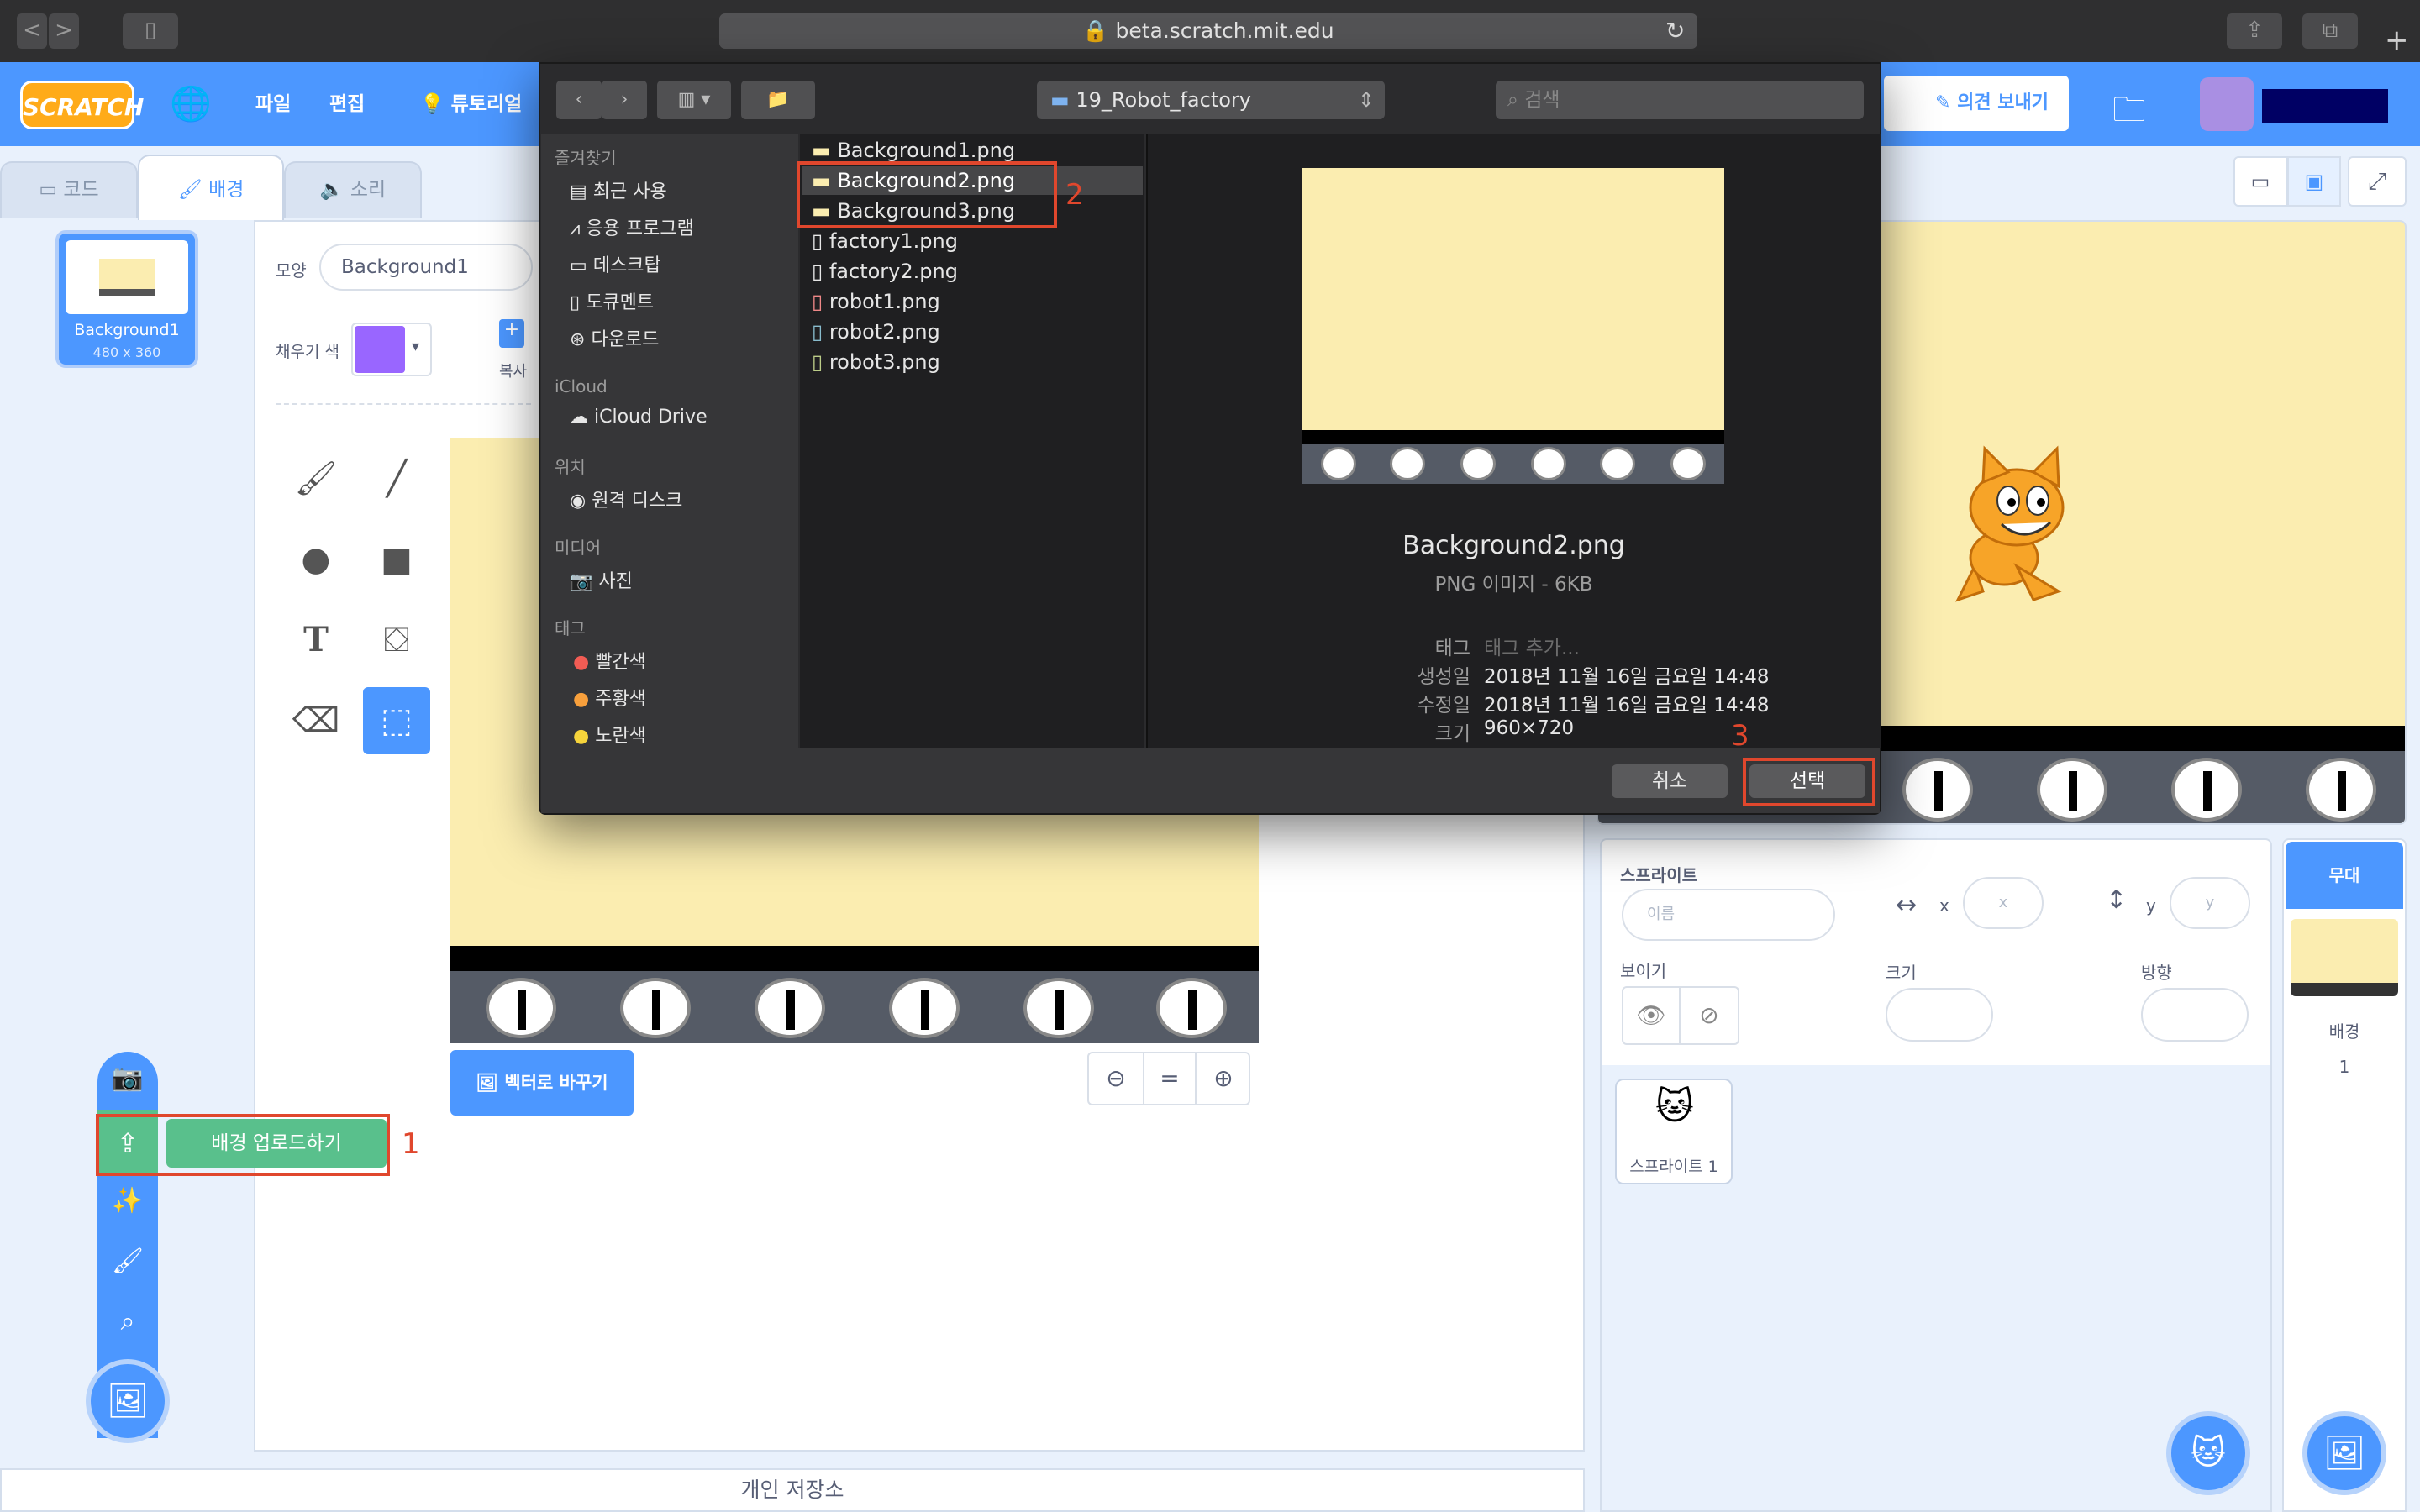 This screenshot has width=2420, height=1512. What do you see at coordinates (1907, 905) in the screenshot?
I see `horizontal-arrows-icon: ↔` at bounding box center [1907, 905].